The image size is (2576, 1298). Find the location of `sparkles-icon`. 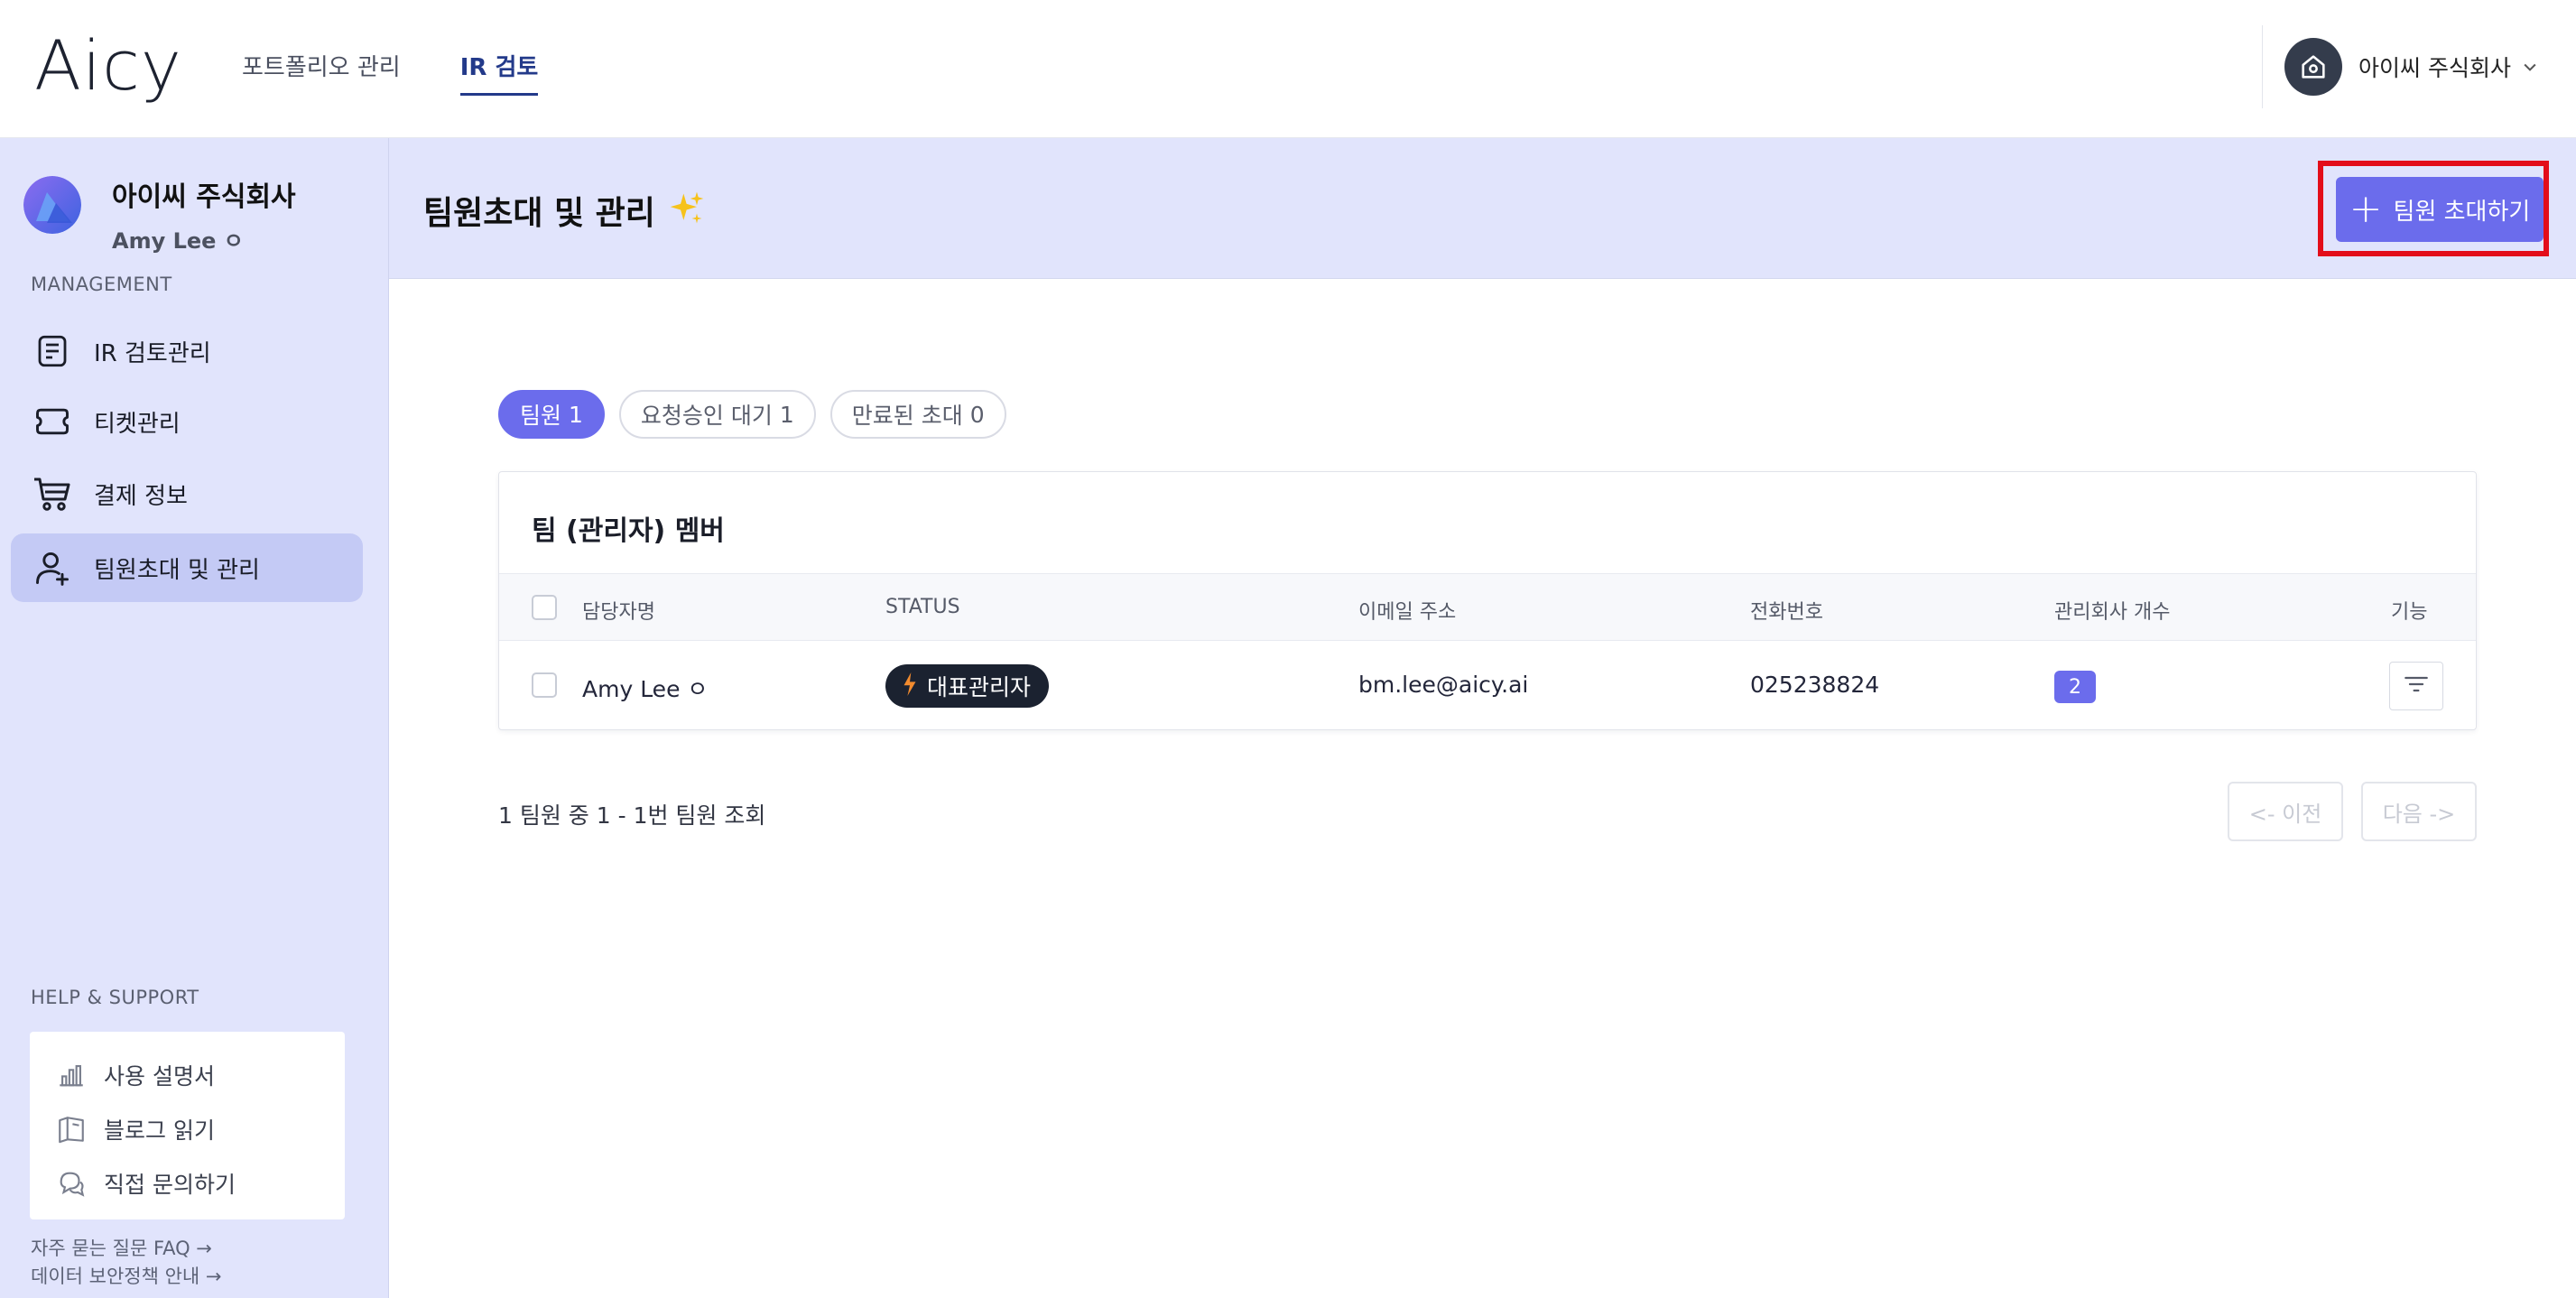

sparkles-icon is located at coordinates (687, 210).